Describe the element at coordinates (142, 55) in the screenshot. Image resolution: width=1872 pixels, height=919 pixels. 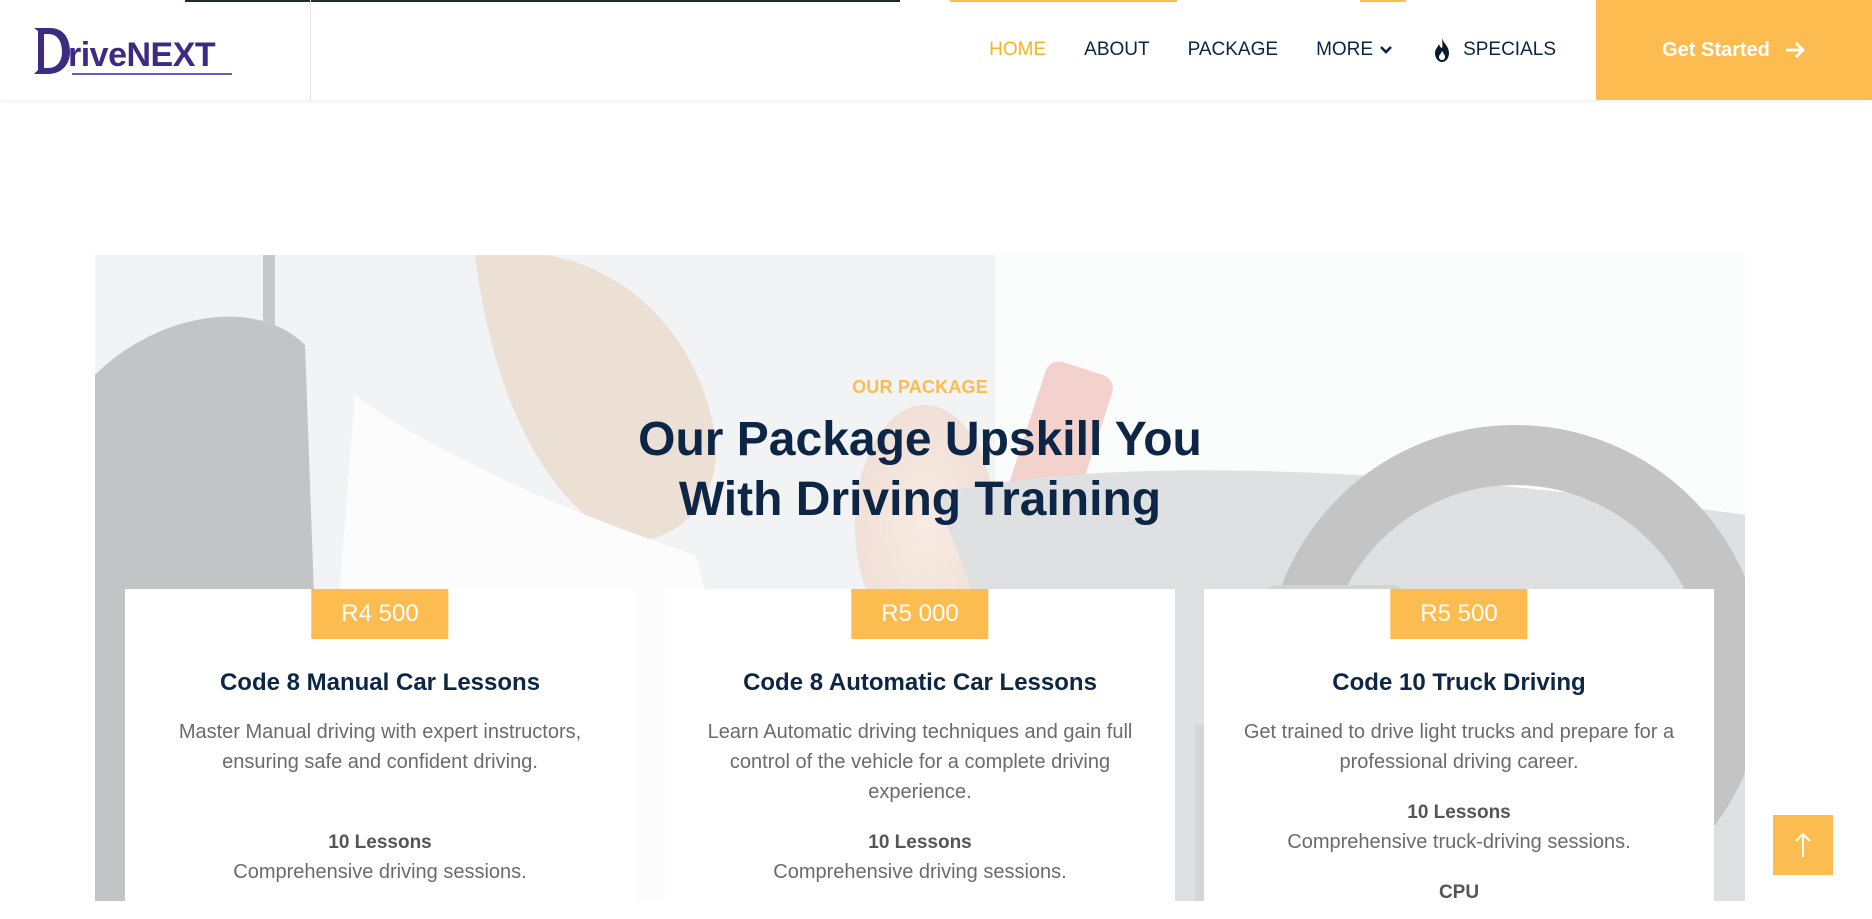
I see `logo-text: riveNEXT` at that location.